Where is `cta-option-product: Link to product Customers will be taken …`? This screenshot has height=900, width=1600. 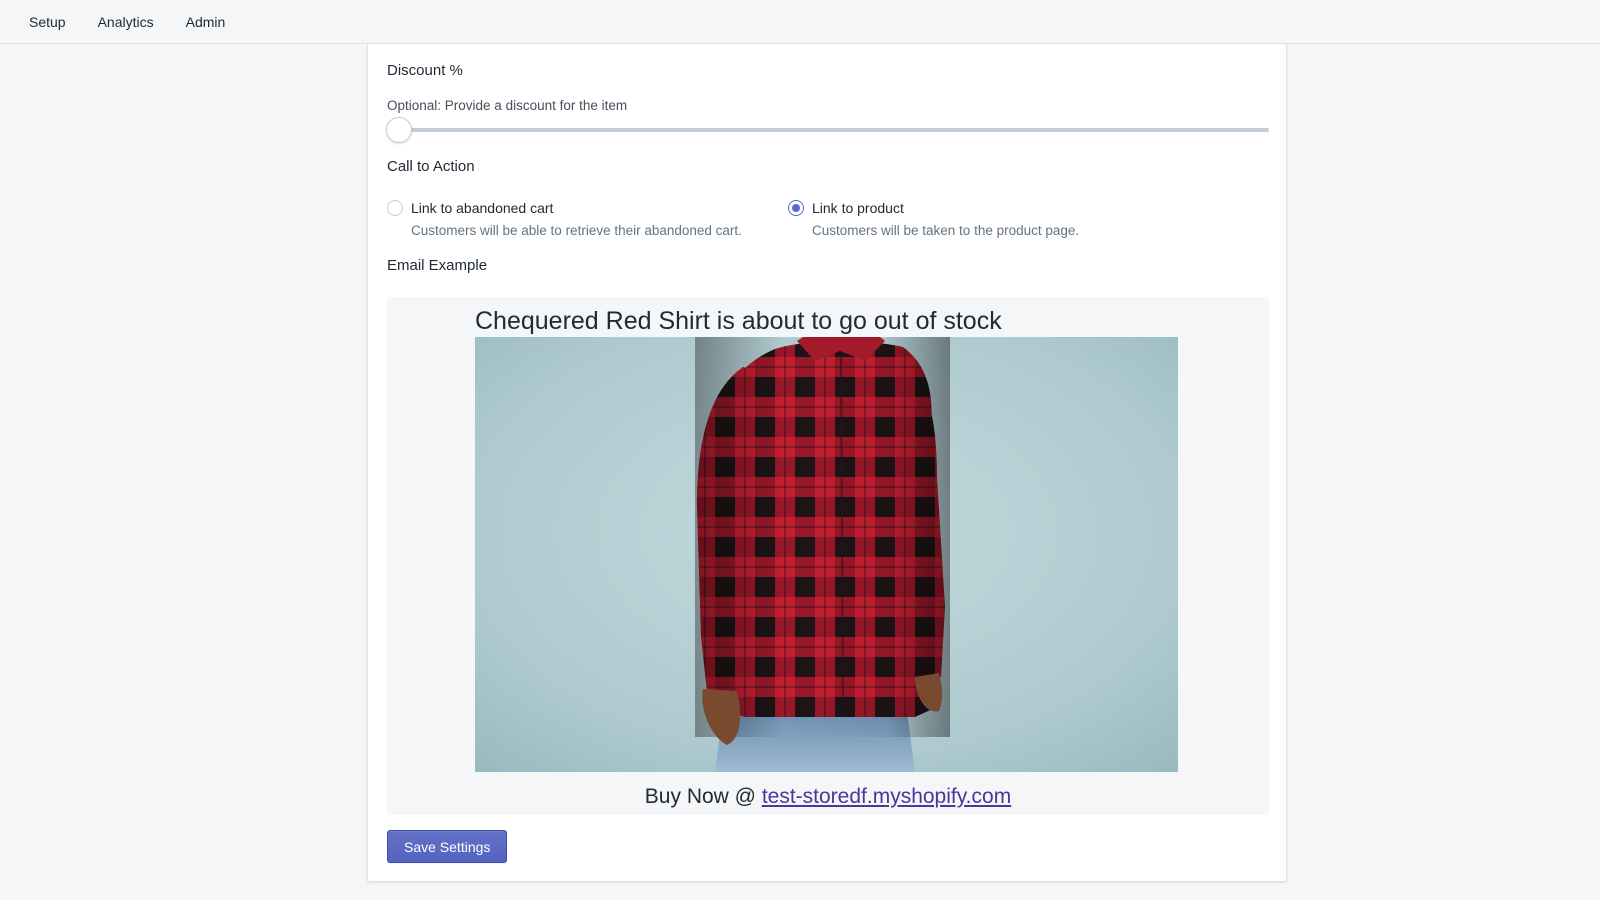 cta-option-product: Link to product Customers will be taken … is located at coordinates (988, 219).